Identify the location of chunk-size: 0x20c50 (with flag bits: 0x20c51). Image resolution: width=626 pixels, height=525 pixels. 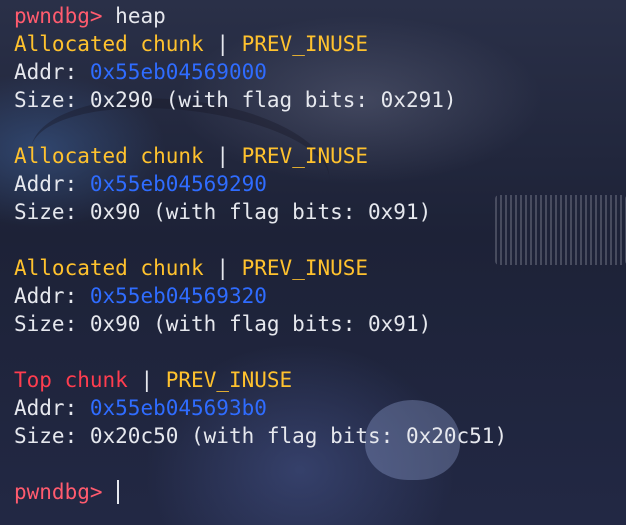
(298, 436).